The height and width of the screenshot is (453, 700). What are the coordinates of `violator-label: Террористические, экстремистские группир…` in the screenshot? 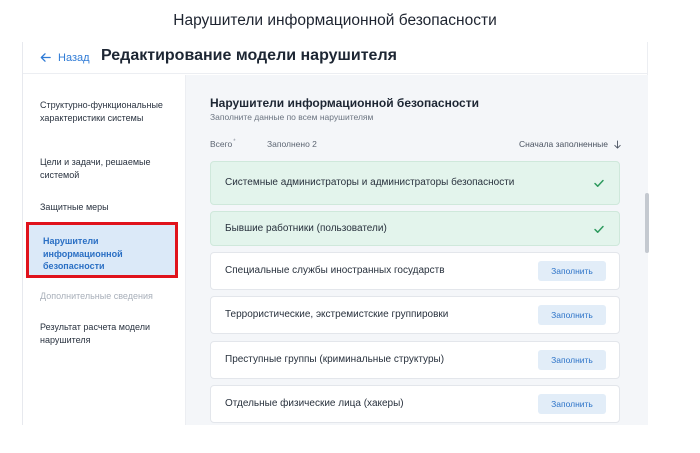 It's located at (337, 314).